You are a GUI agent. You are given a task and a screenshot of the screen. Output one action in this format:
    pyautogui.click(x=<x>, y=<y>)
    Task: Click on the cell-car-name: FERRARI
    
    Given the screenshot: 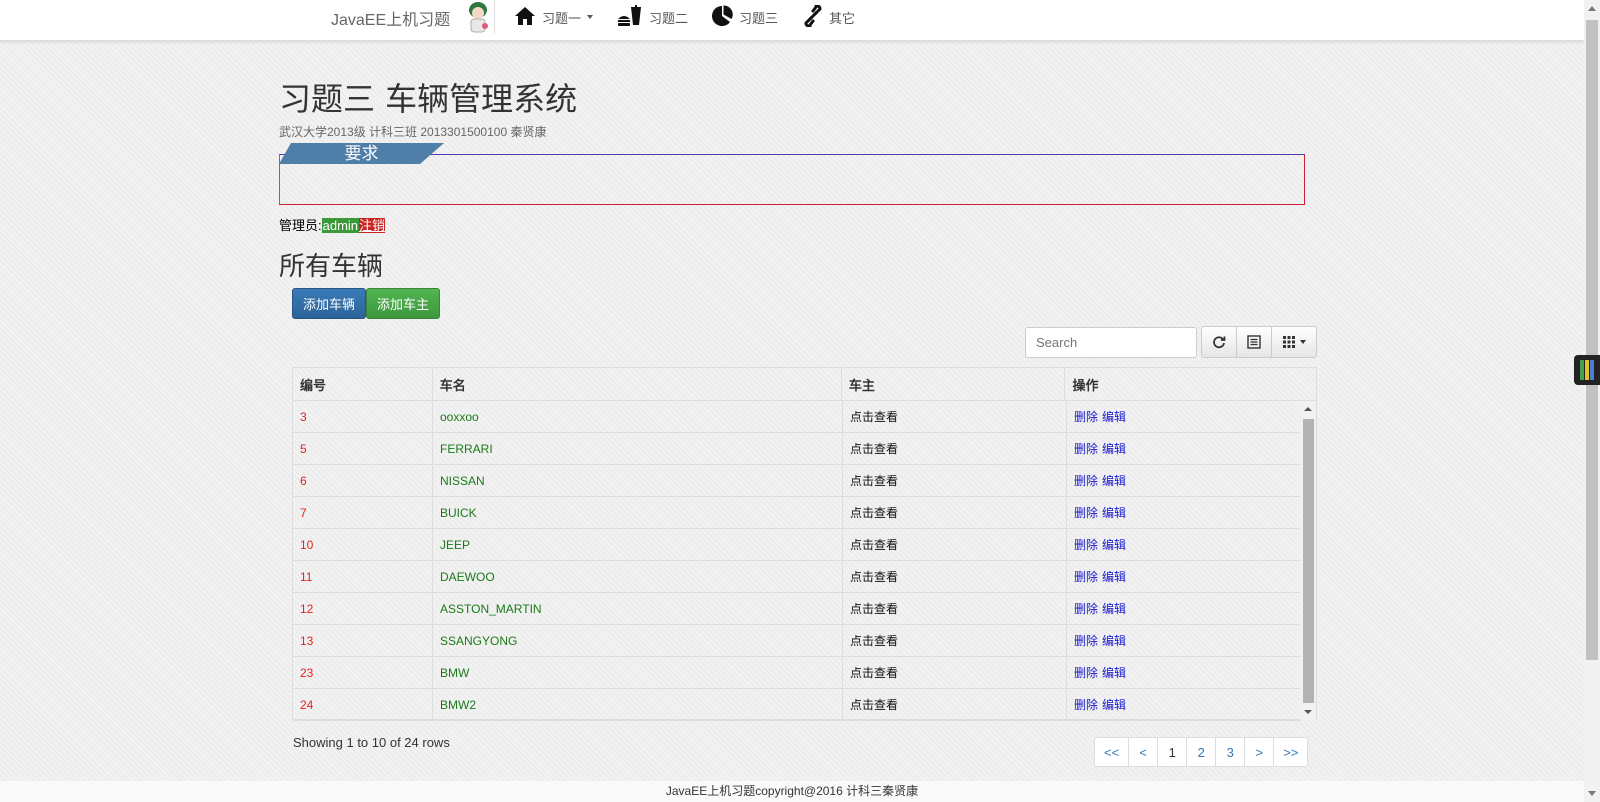 What is the action you would take?
    pyautogui.click(x=638, y=448)
    